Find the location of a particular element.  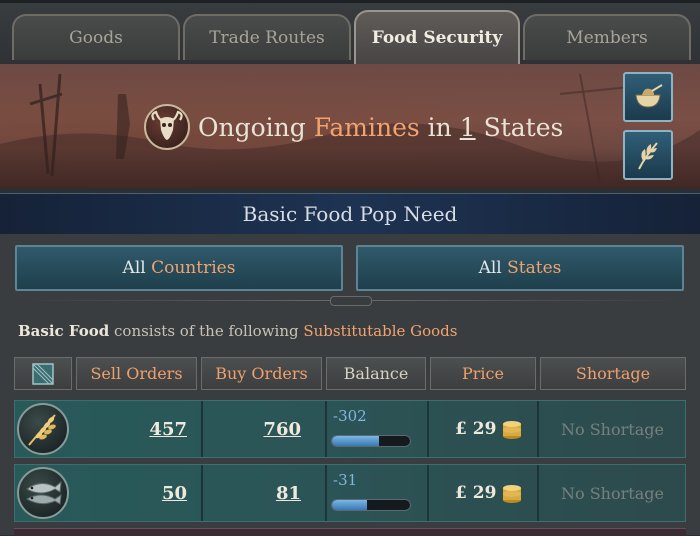

desc-substitutable-goods: Substitutable Goods is located at coordinates (380, 331).